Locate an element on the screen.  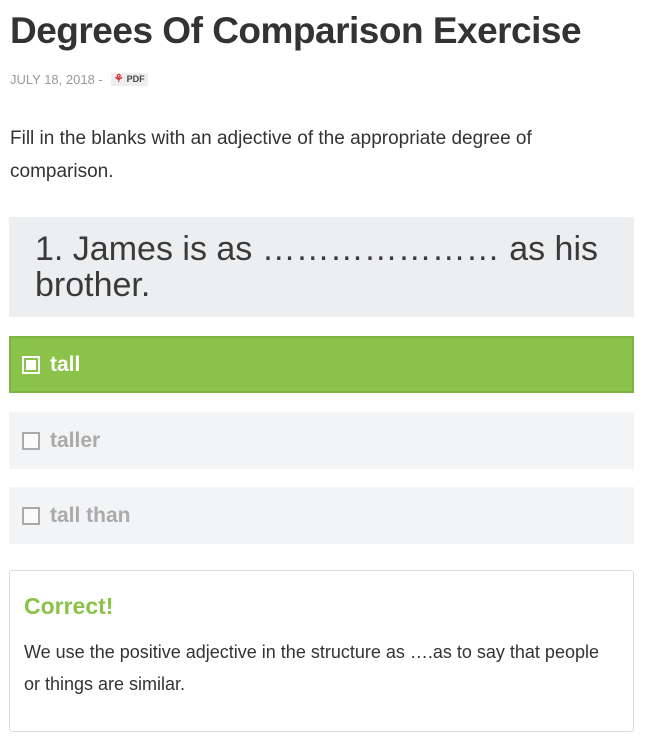
post-meta: JULY 18, 2018 - ⚘ PDF is located at coordinates (79, 79).